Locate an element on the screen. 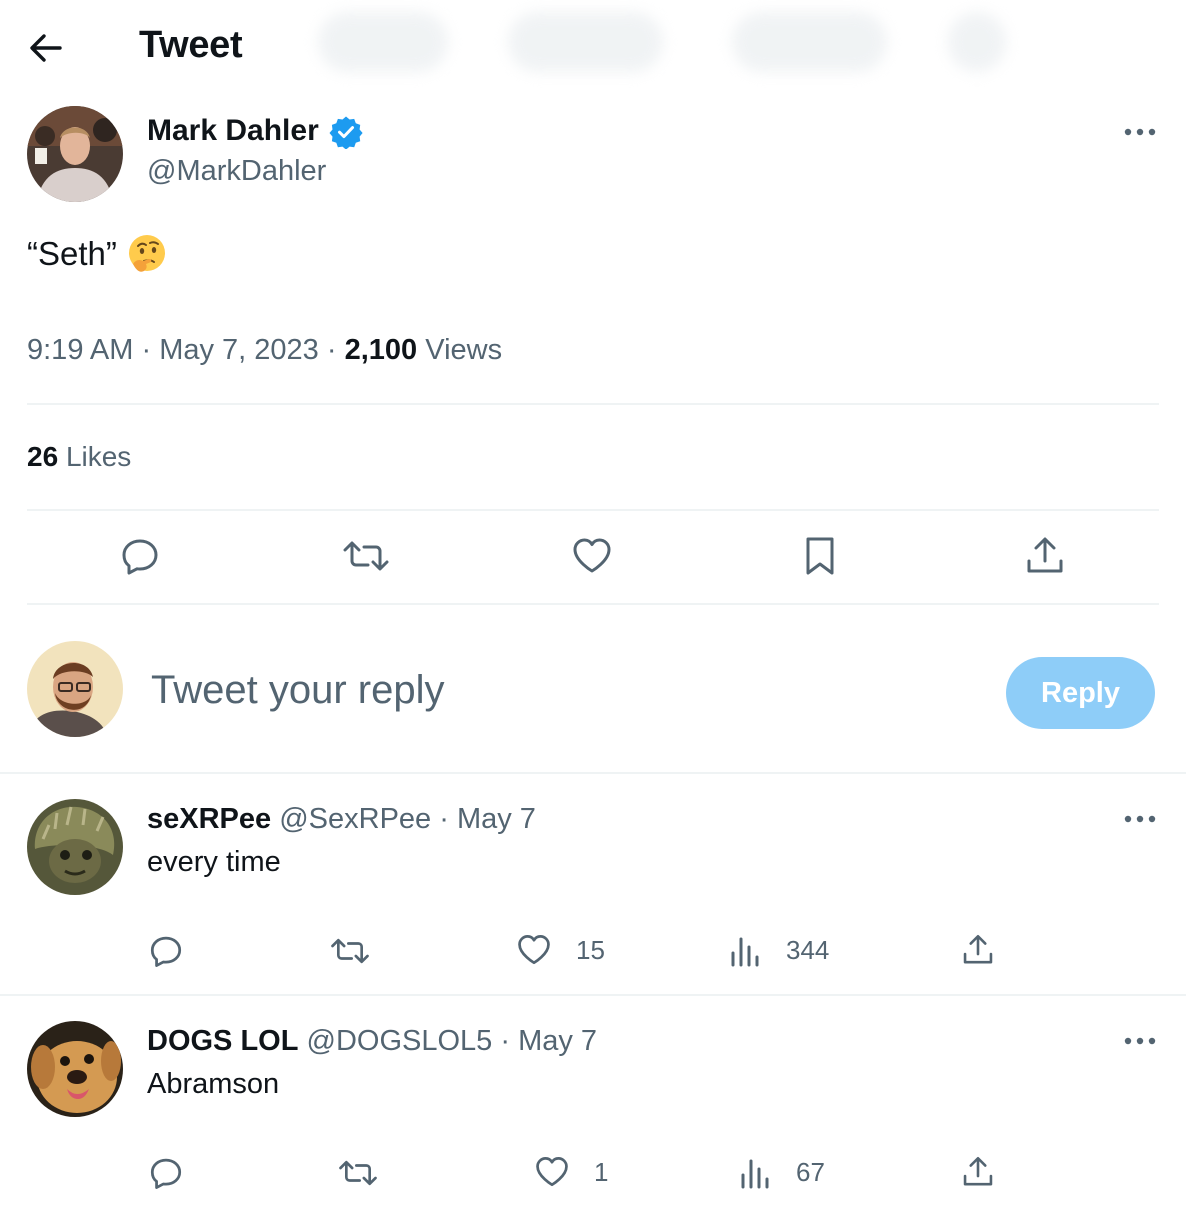 This screenshot has height=1212, width=1186. current-user-avatar is located at coordinates (75, 689).